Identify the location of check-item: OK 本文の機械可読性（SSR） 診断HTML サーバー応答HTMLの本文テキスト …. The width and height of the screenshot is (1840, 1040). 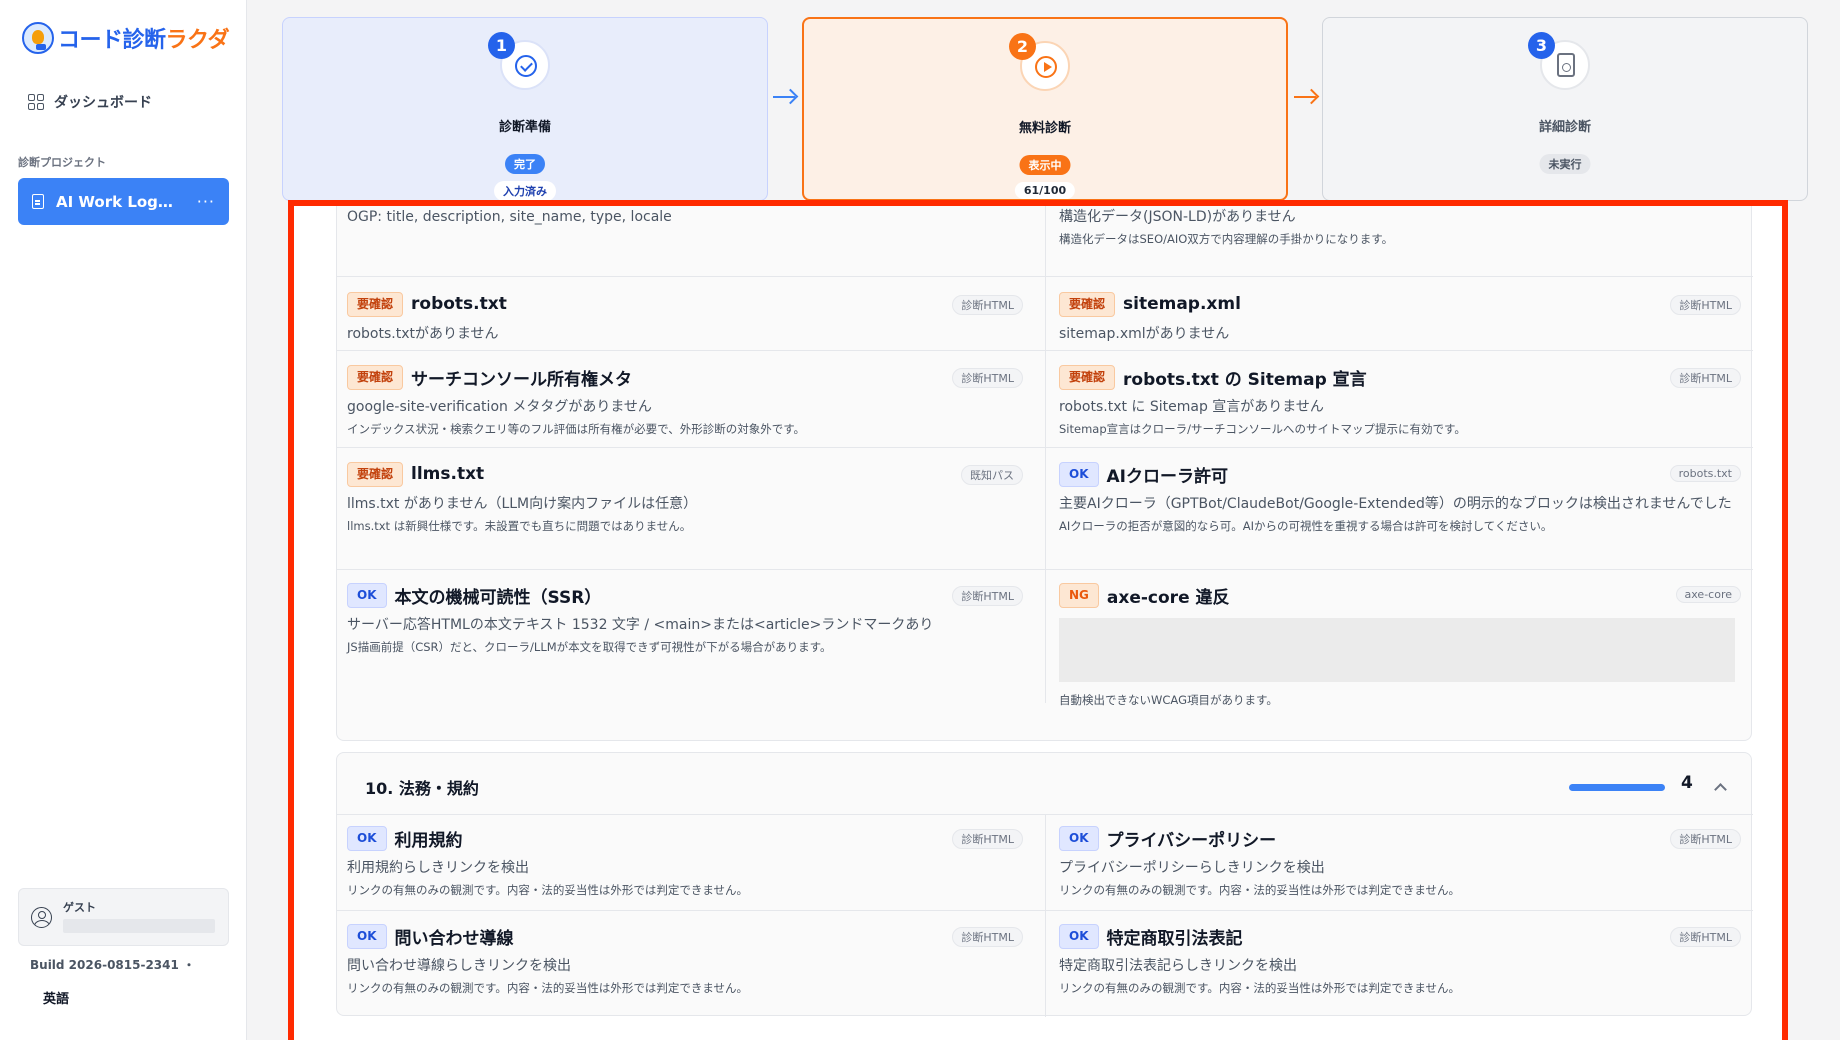
(685, 619).